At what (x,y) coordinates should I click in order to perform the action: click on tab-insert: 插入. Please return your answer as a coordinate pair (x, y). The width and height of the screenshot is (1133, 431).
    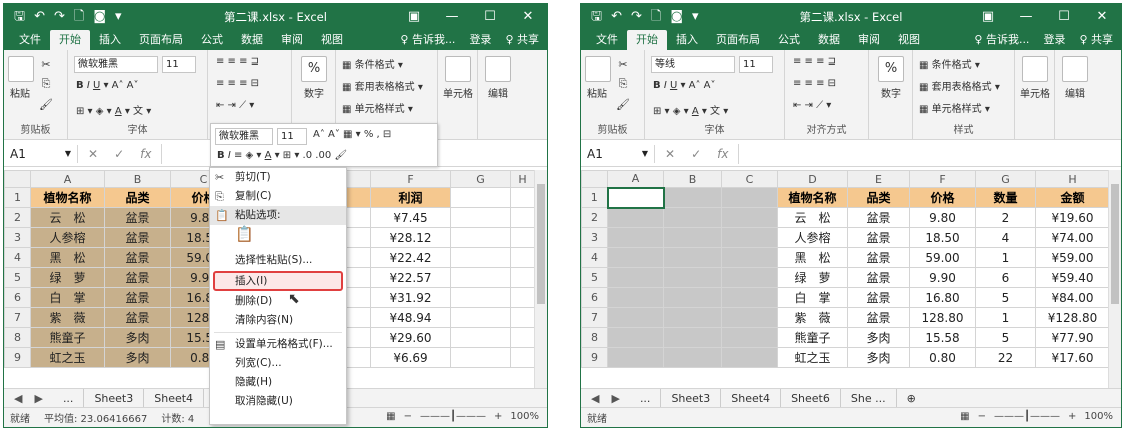
    Looking at the image, I should click on (687, 40).